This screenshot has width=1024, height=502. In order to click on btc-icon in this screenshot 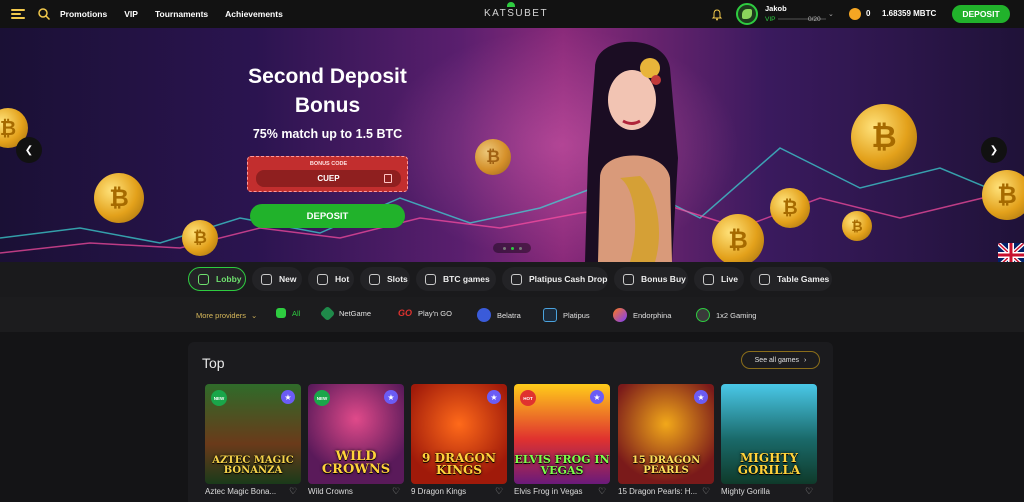, I will do `click(430, 279)`.